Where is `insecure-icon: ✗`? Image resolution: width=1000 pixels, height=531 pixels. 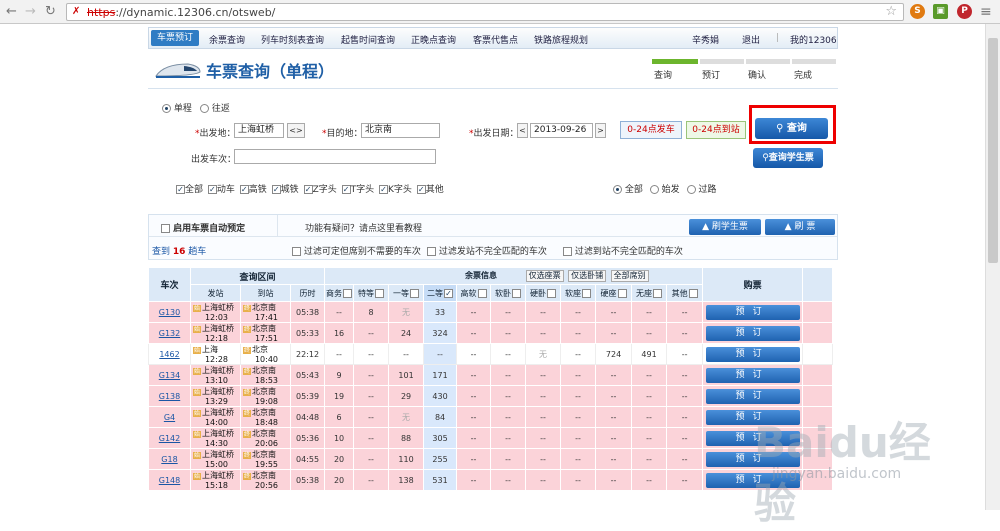
insecure-icon: ✗ is located at coordinates (76, 11).